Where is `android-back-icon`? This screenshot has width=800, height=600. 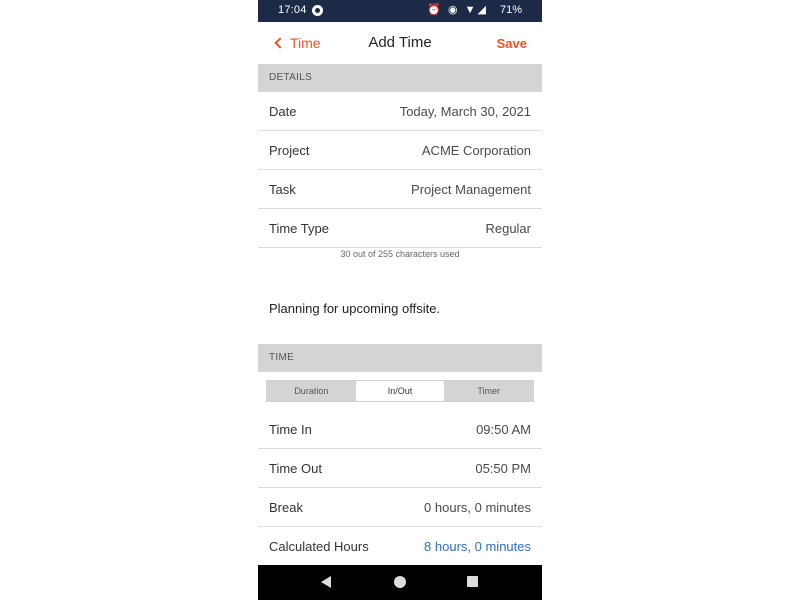
android-back-icon is located at coordinates (326, 582).